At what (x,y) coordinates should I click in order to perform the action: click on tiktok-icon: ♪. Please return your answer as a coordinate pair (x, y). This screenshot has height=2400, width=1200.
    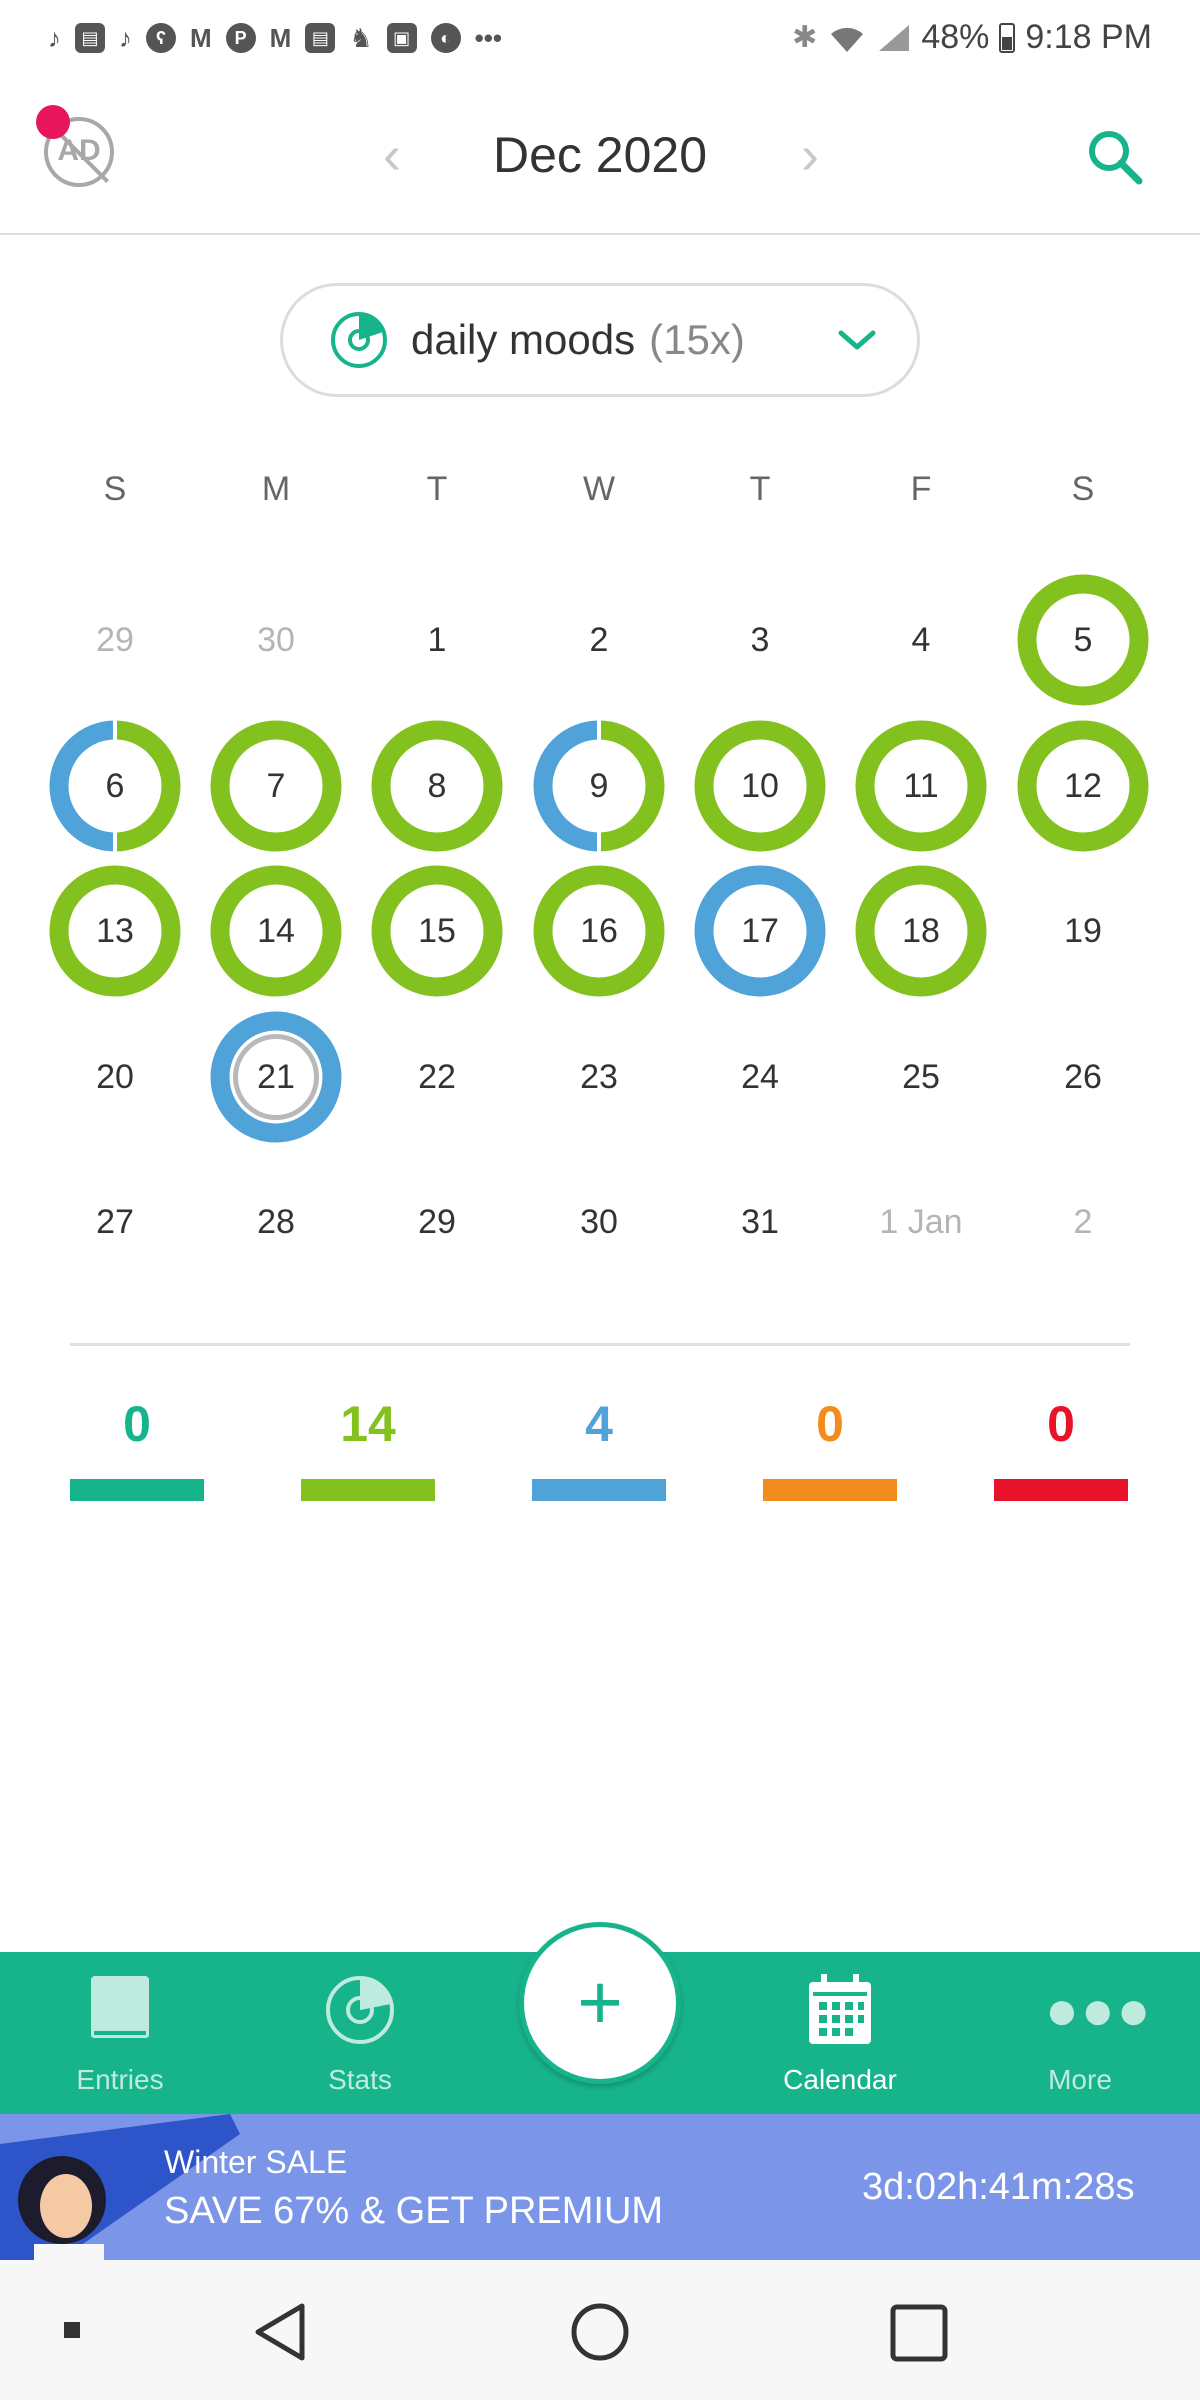
    Looking at the image, I should click on (125, 37).